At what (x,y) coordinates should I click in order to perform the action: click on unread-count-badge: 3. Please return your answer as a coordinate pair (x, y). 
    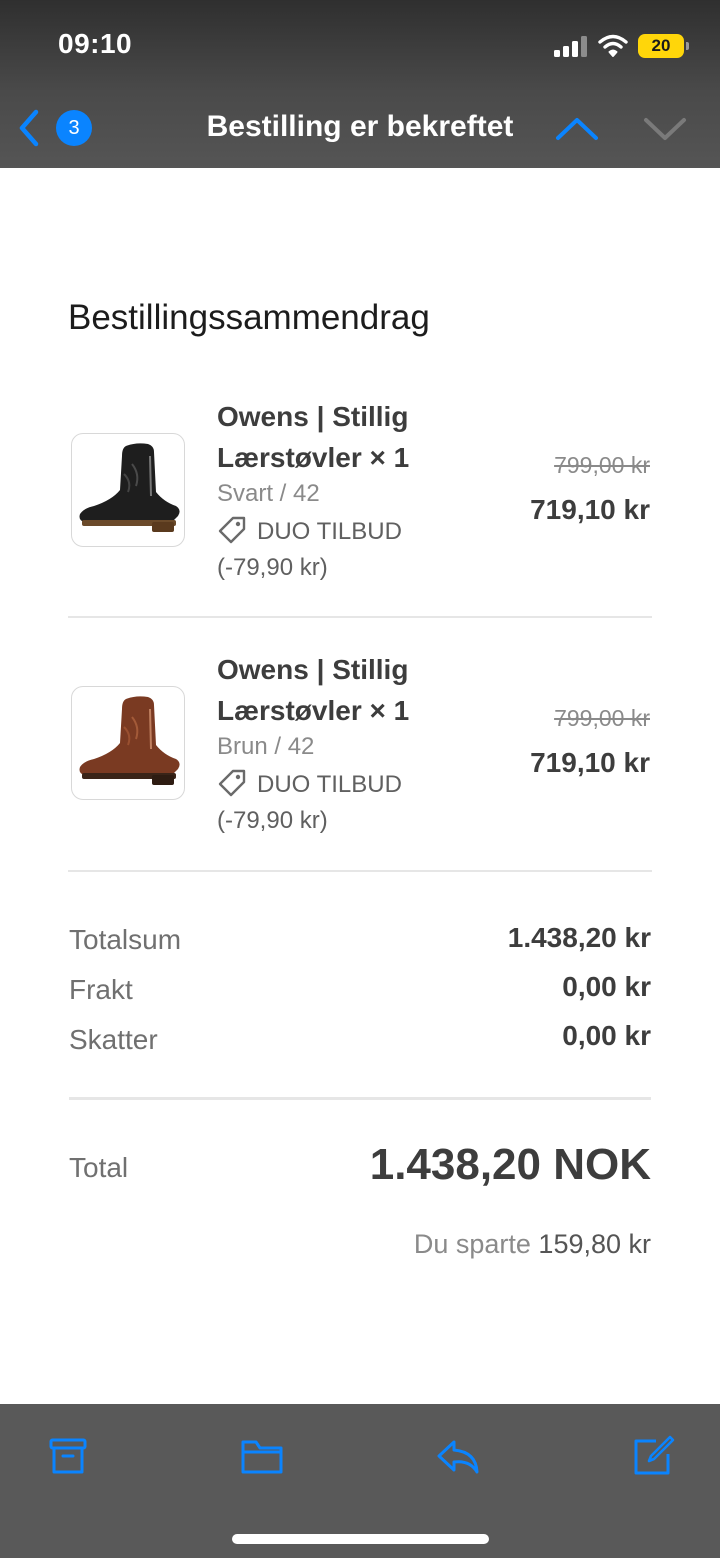
    Looking at the image, I should click on (74, 128).